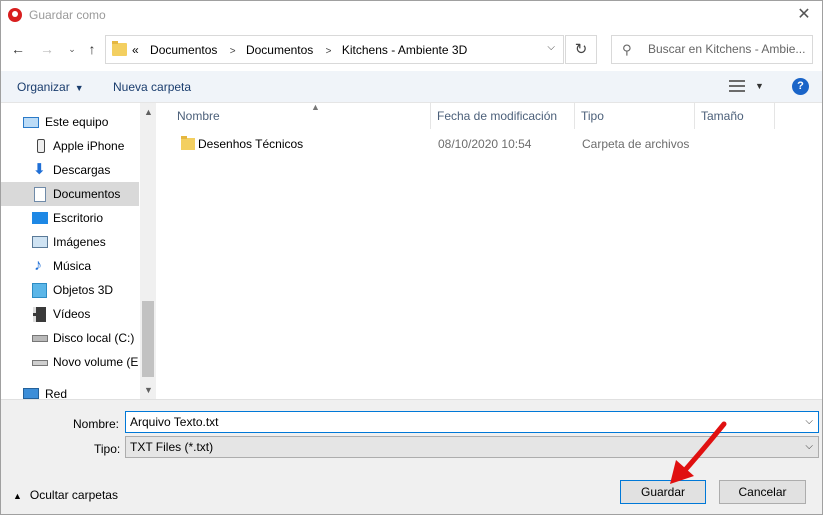 The image size is (823, 515). I want to click on sidebar-scrollbar: ▲ ▼, so click(148, 251).